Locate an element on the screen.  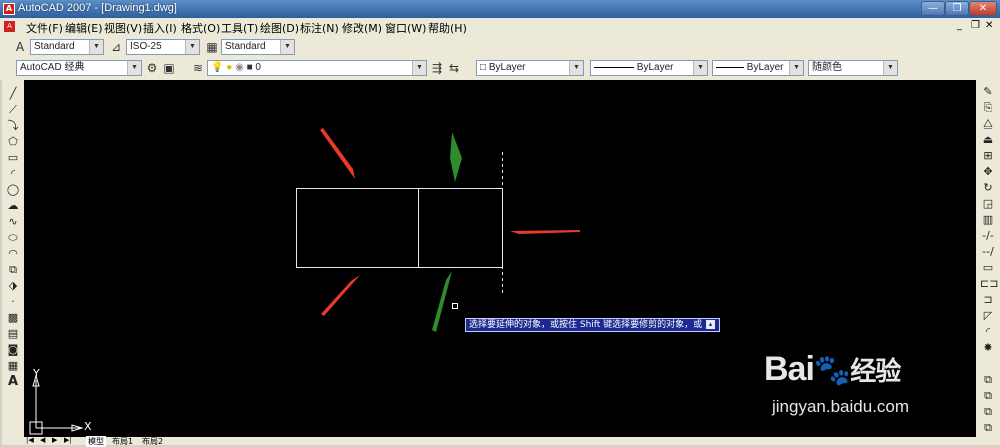
baidu-logo: Bai🐾经验 is located at coordinates (832, 369).